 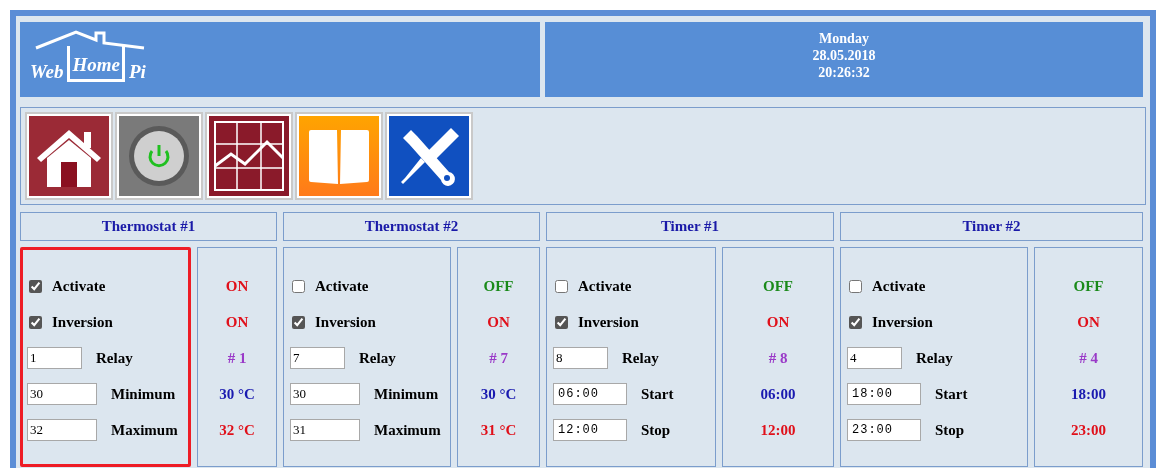 I want to click on panel-title: Thermostat #1, so click(x=148, y=226).